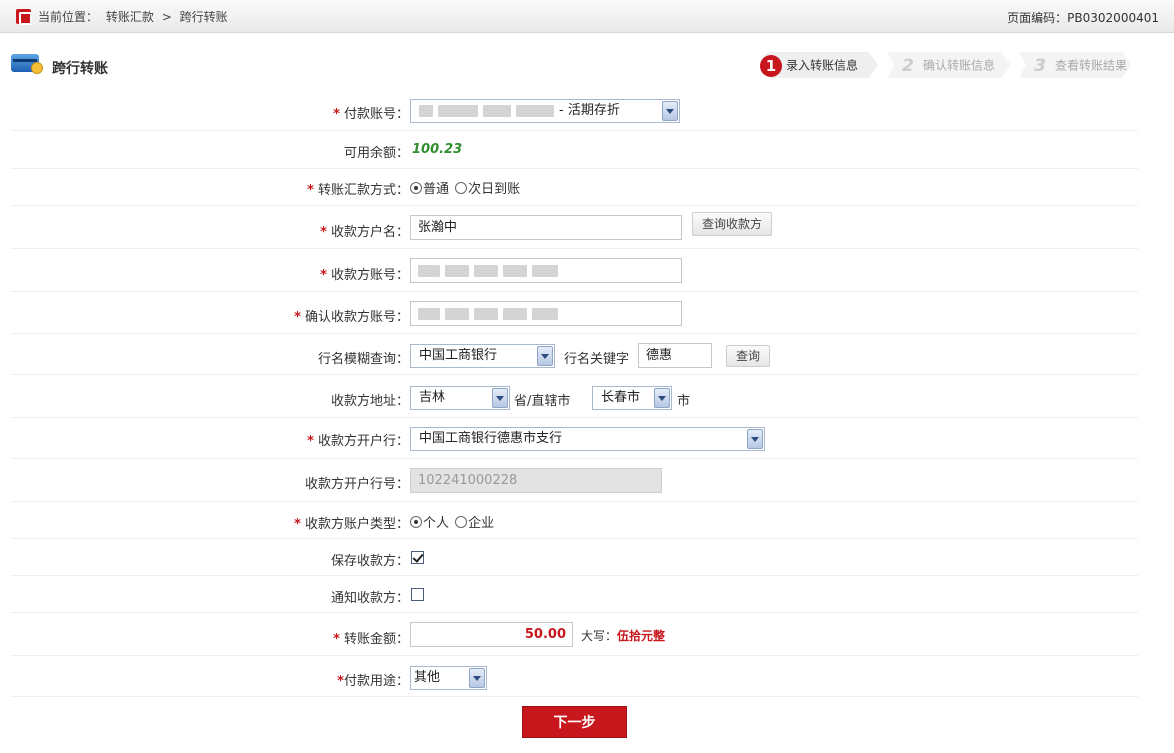 This screenshot has width=1174, height=753. I want to click on step-2: 2 确认转账信息, so click(949, 65).